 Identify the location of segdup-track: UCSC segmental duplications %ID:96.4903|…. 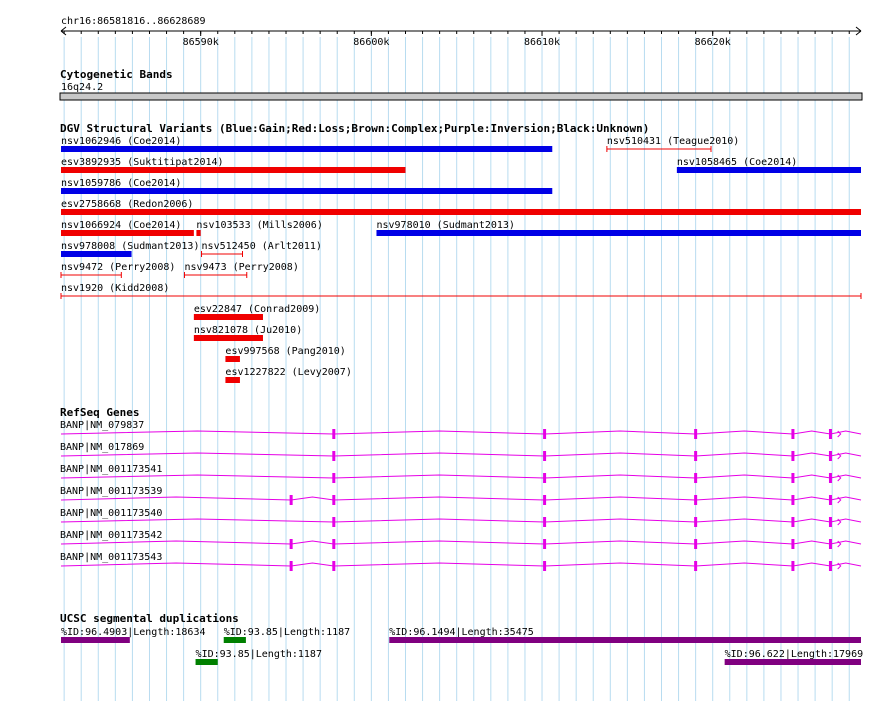
(461, 638).